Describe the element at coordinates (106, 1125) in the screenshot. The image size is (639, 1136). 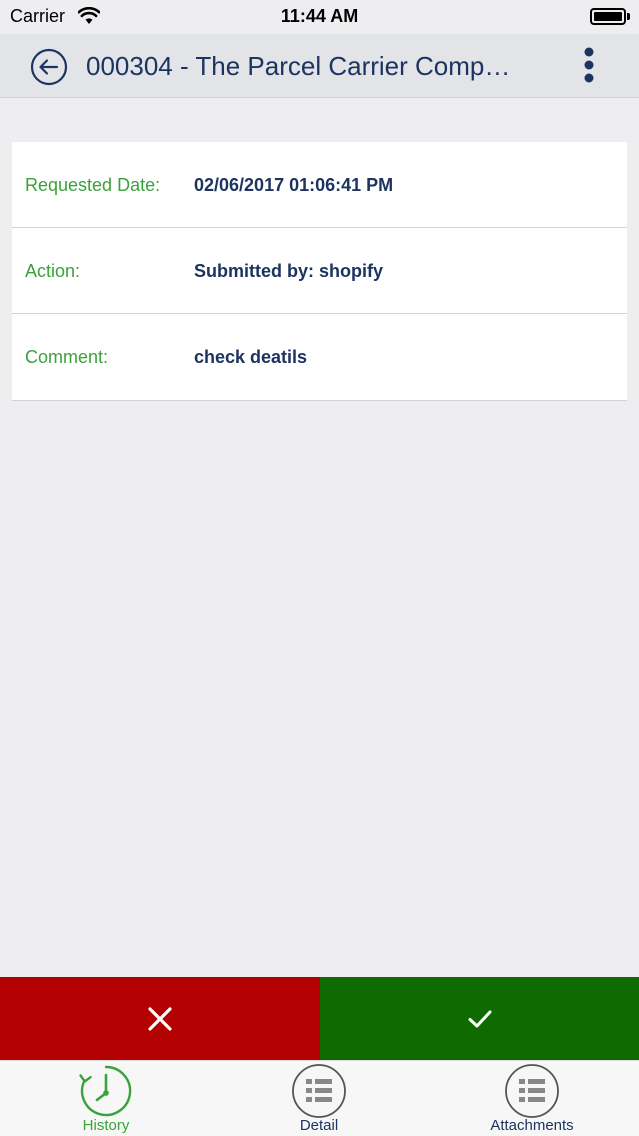
I see `tab-history-label: History` at that location.